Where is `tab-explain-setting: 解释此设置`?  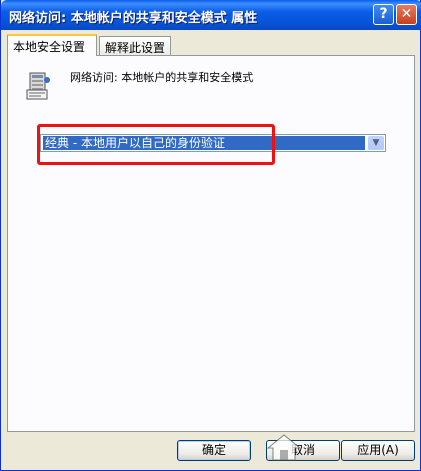 tab-explain-setting: 解释此设置 is located at coordinates (135, 45).